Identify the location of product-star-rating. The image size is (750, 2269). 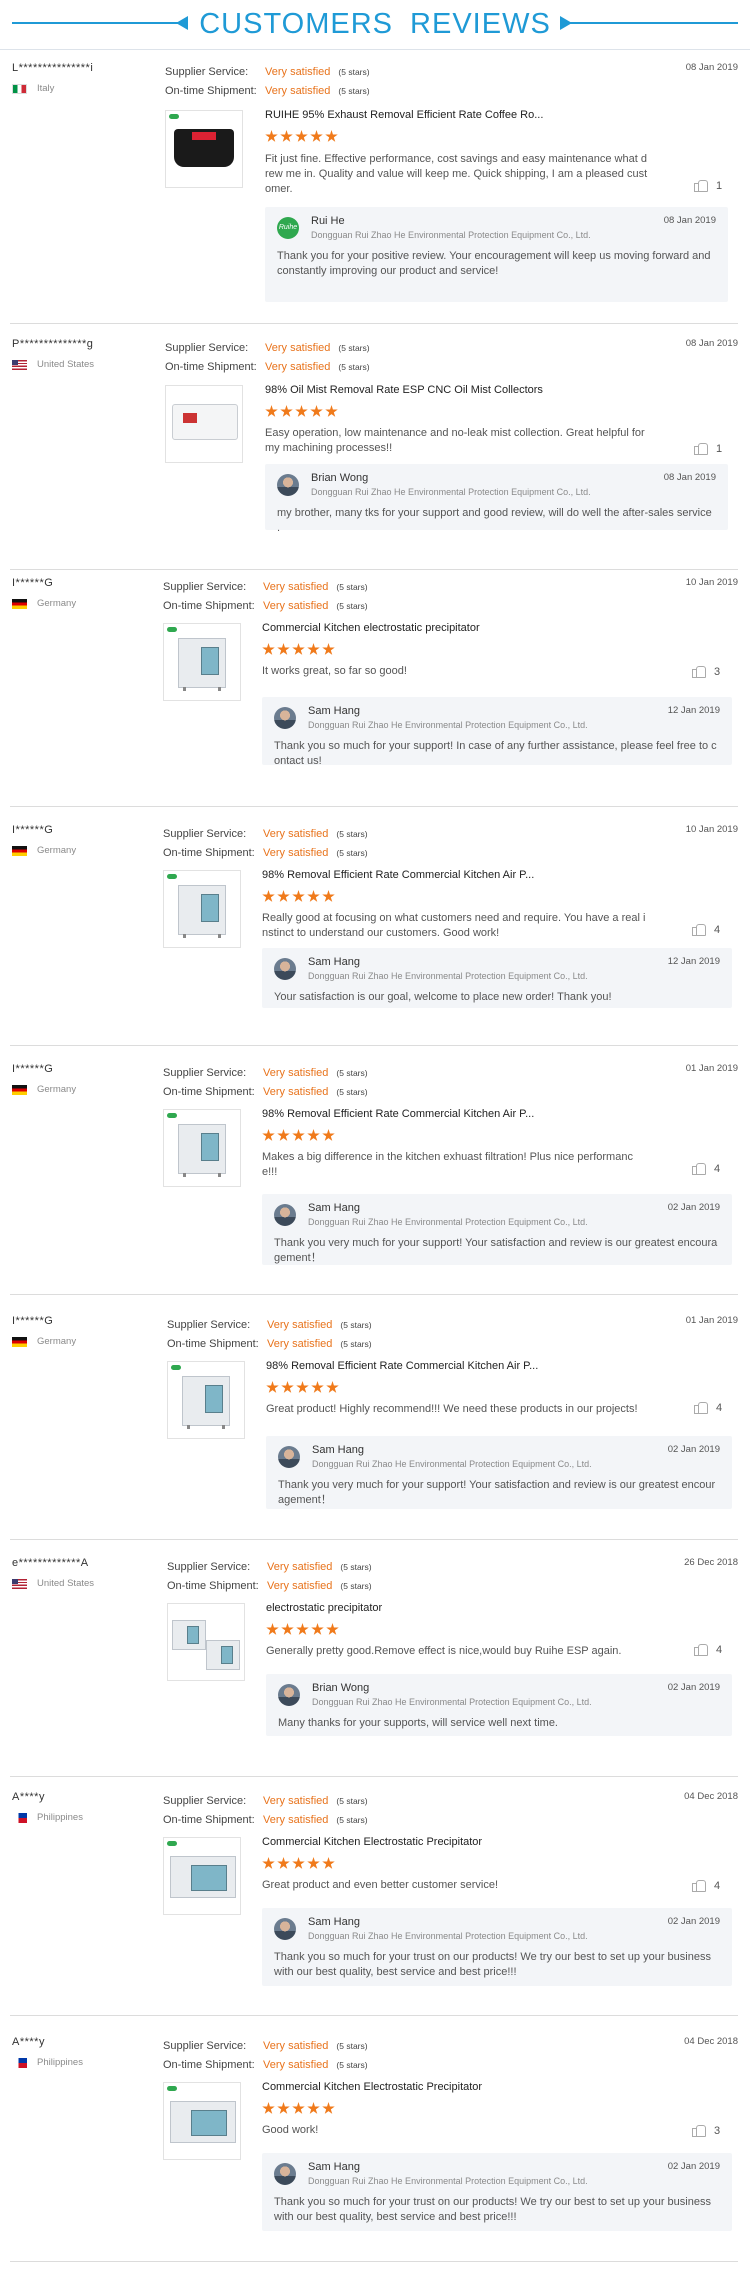
(302, 1629).